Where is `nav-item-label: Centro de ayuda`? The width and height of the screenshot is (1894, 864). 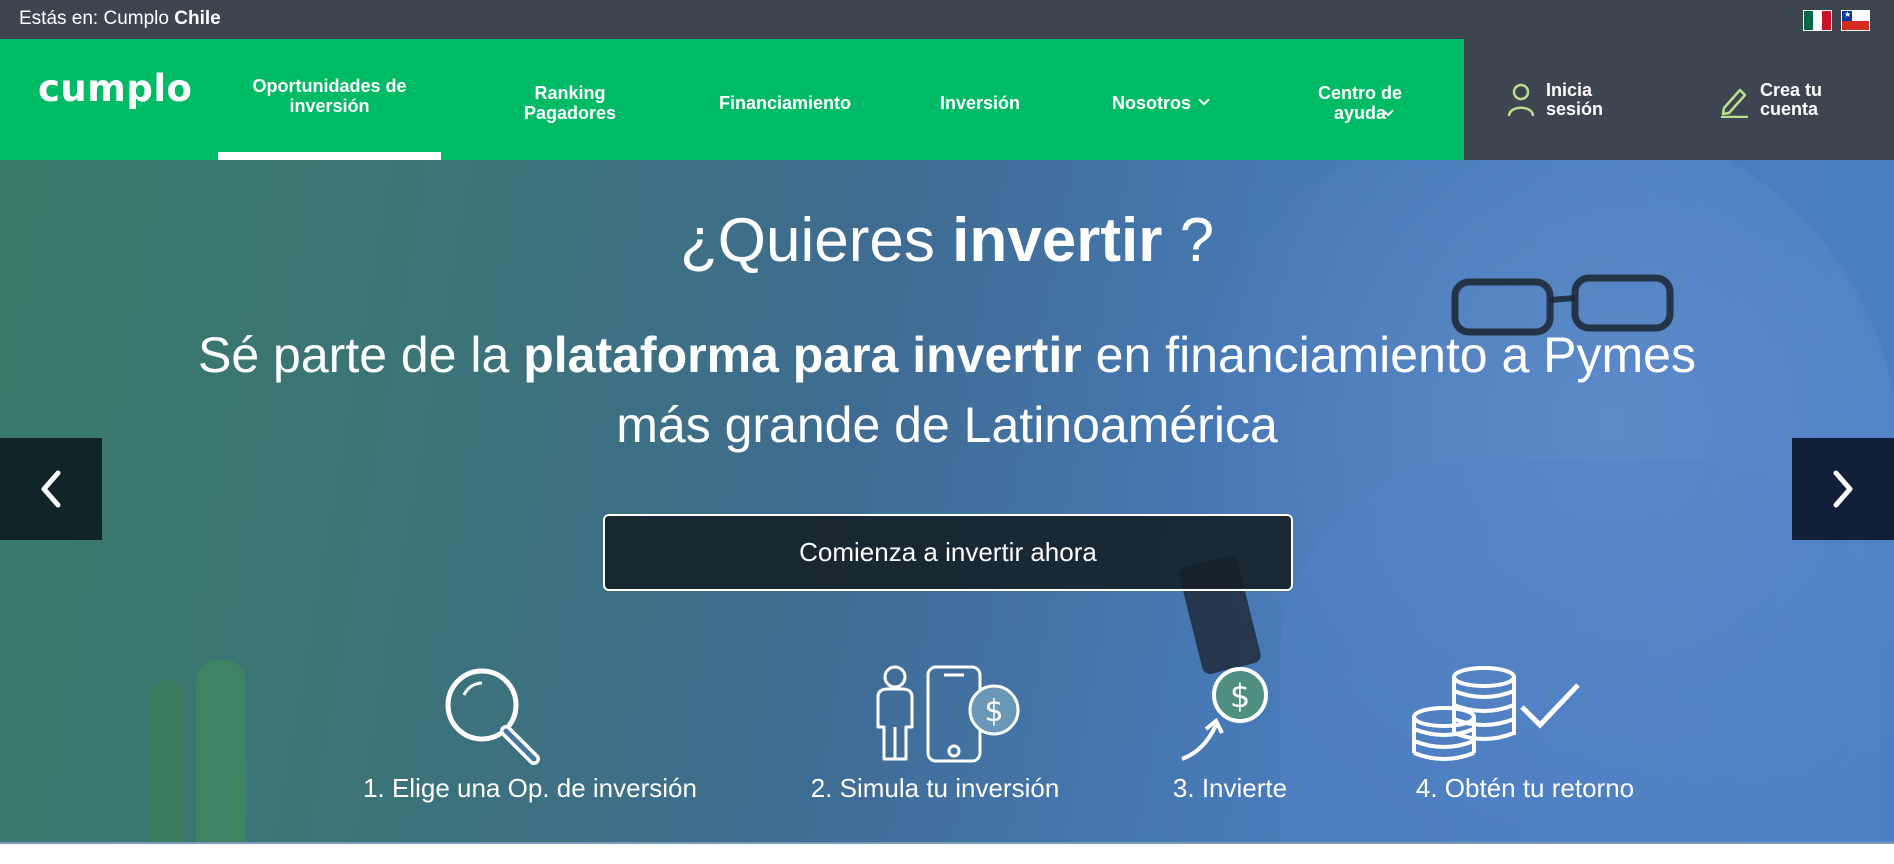 nav-item-label: Centro de ayuda is located at coordinates (1359, 102).